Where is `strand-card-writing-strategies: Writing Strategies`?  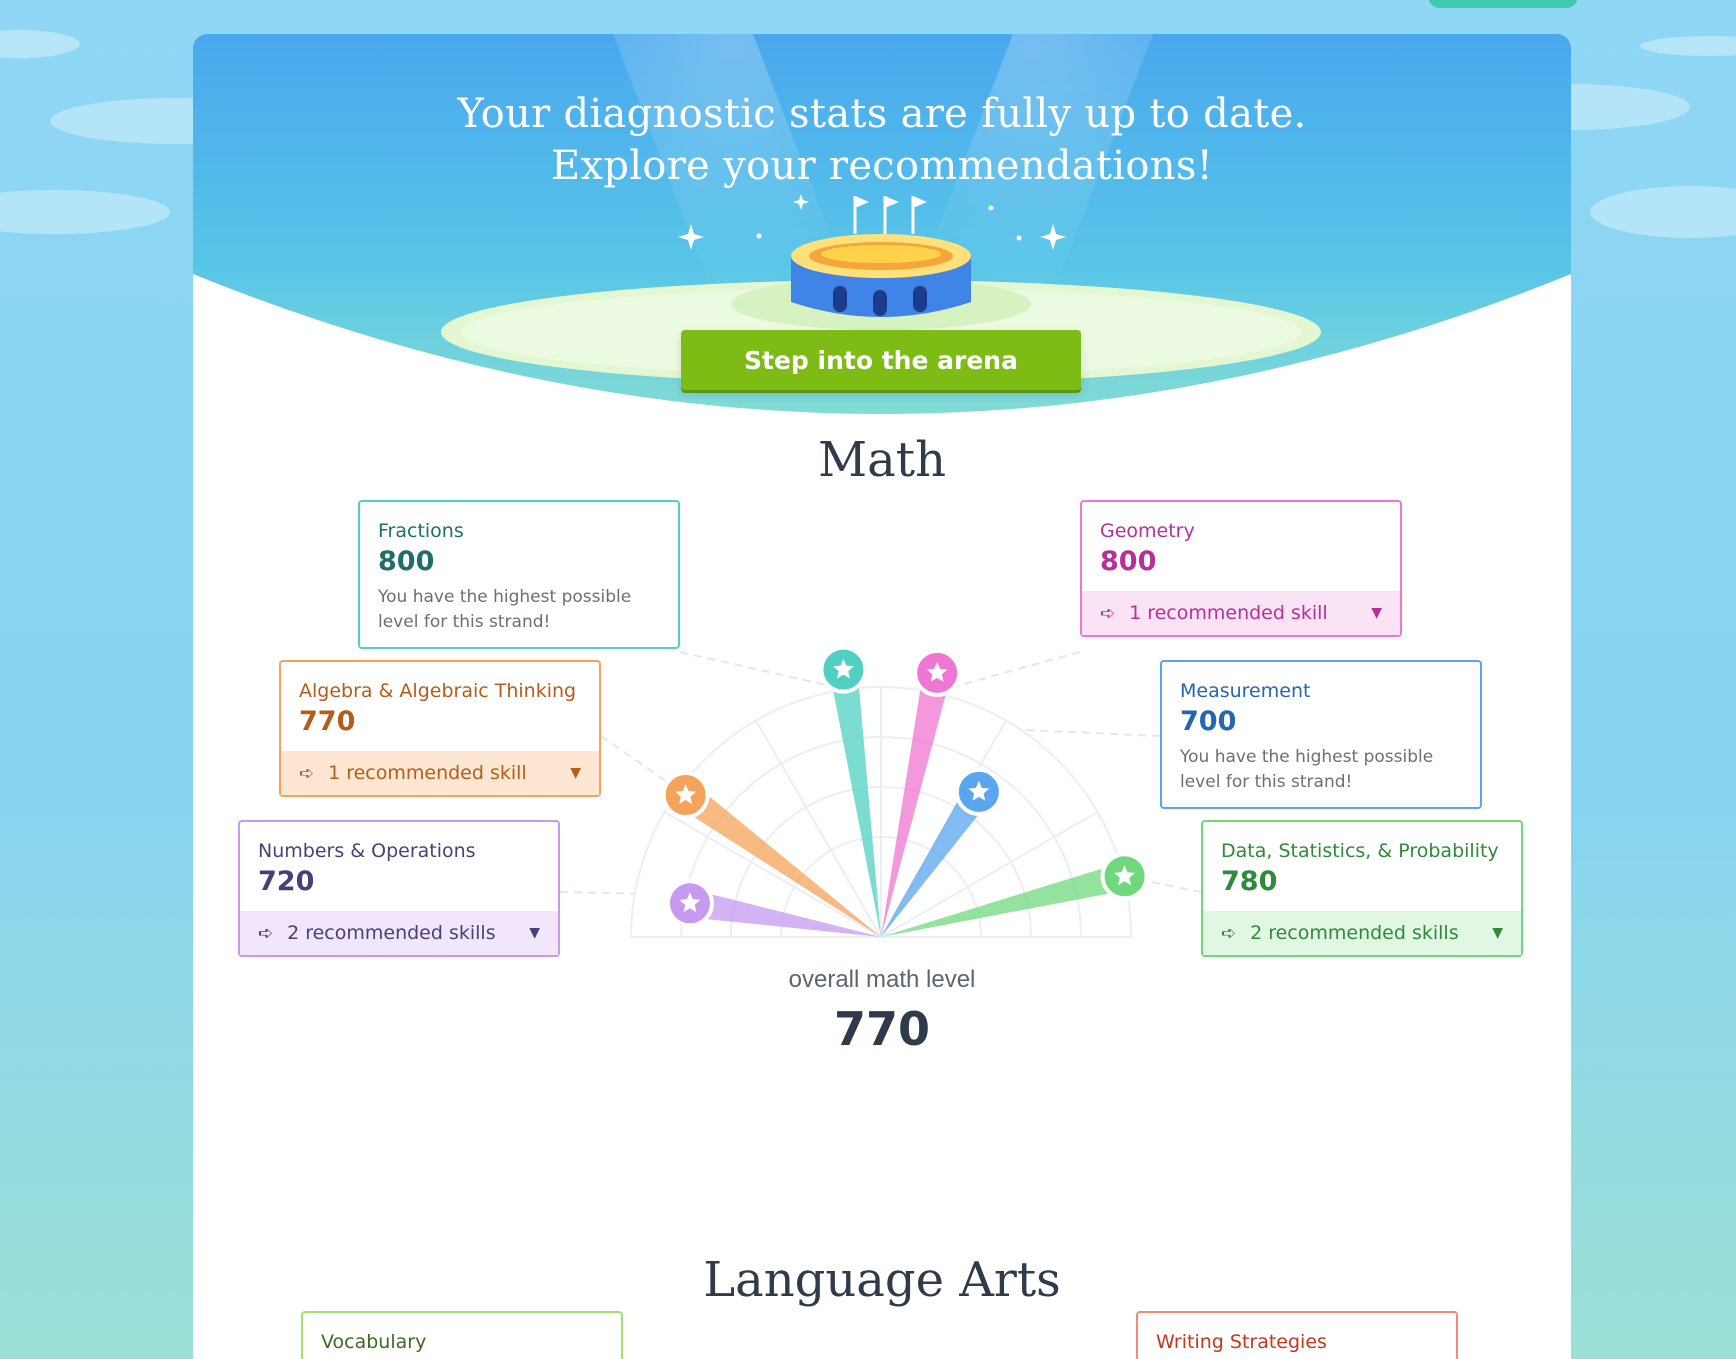 strand-card-writing-strategies: Writing Strategies is located at coordinates (1297, 1335).